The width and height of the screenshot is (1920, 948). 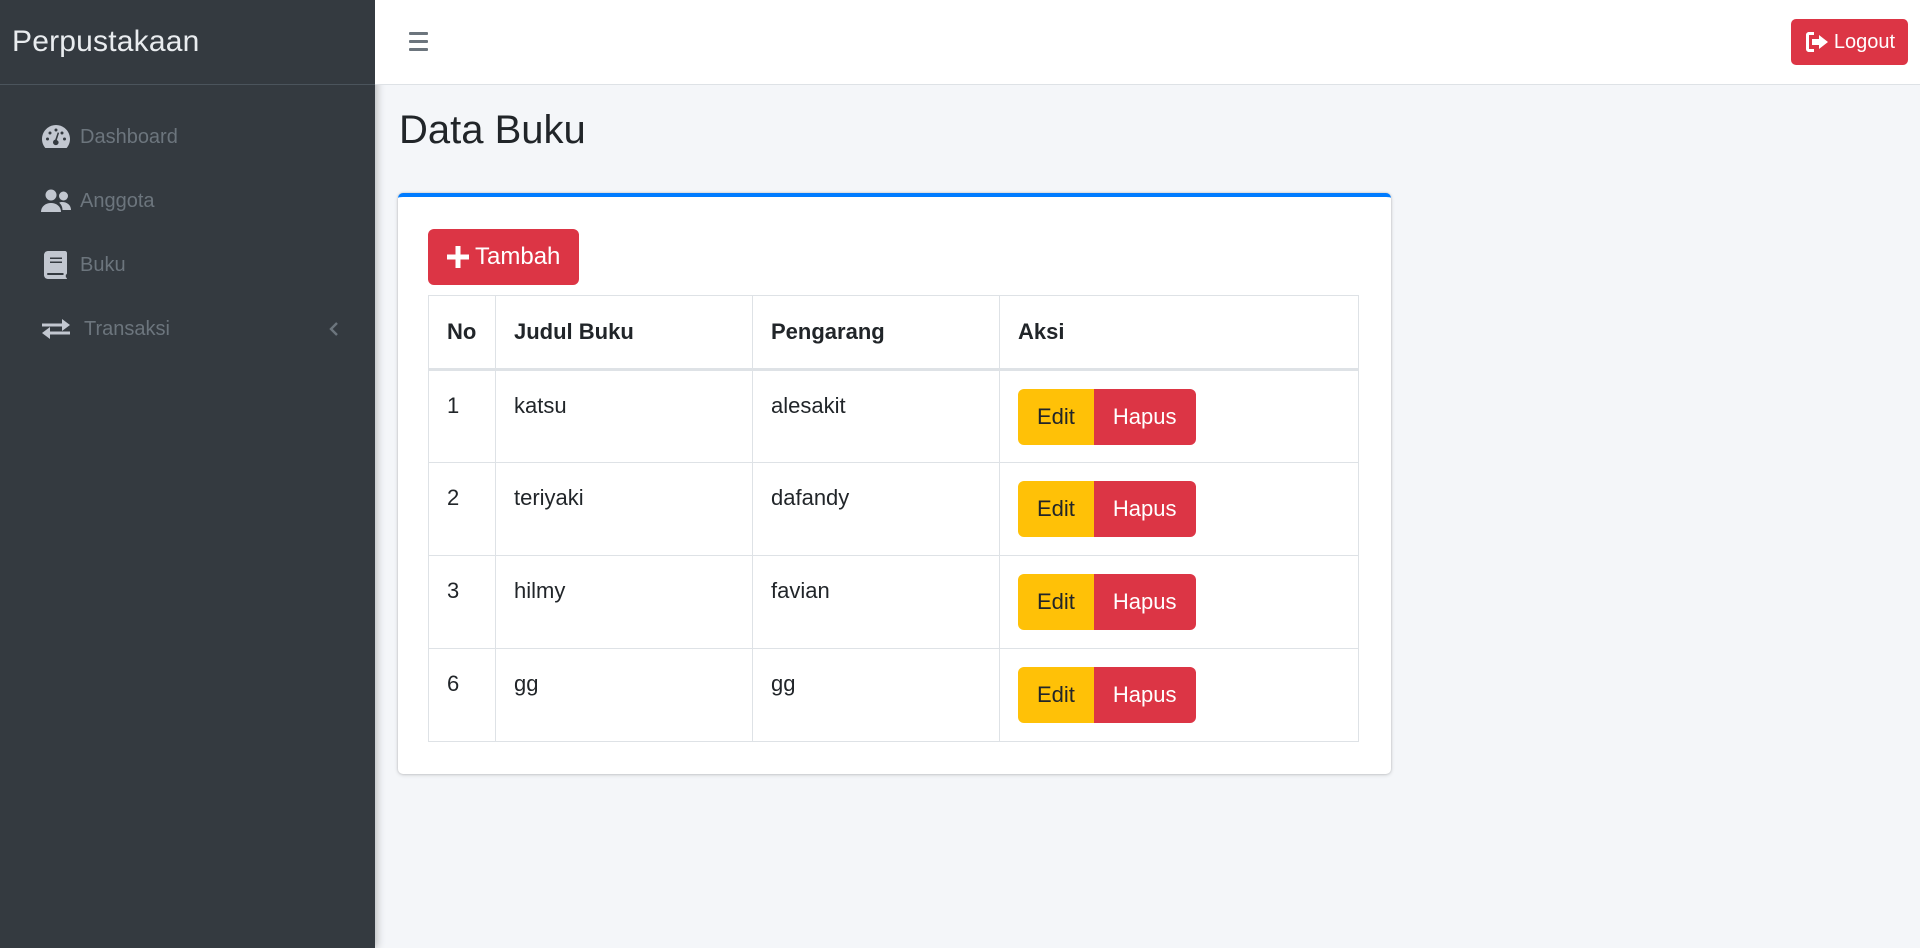 I want to click on brand: Perpustakaan, so click(x=187, y=42).